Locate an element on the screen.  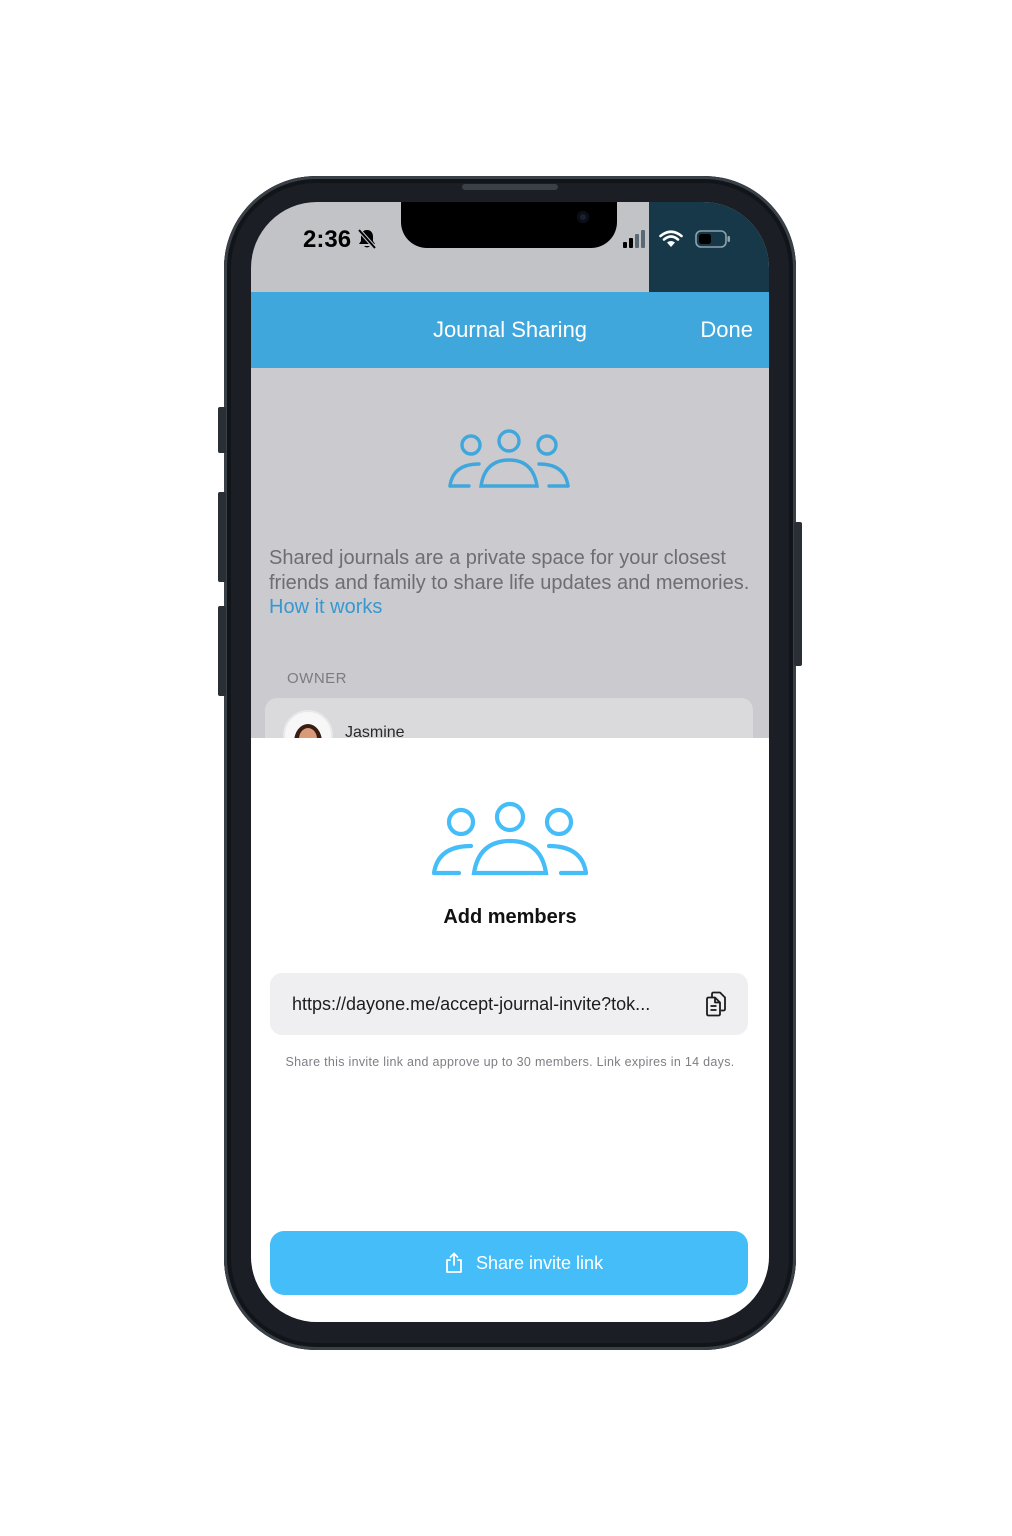
owner-section-label: OWNER is located at coordinates (317, 678).